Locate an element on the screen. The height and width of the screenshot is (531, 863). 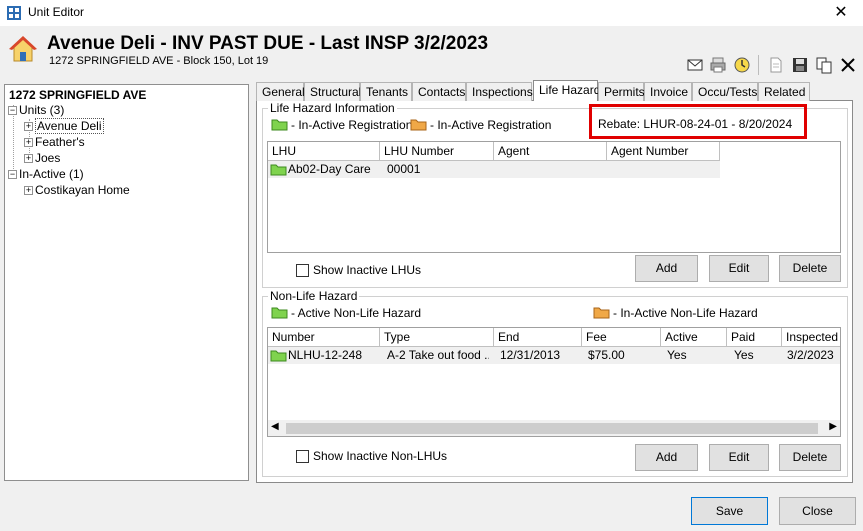
horizontal-scrollbar: ◀ ▶ is located at coordinates (554, 428).